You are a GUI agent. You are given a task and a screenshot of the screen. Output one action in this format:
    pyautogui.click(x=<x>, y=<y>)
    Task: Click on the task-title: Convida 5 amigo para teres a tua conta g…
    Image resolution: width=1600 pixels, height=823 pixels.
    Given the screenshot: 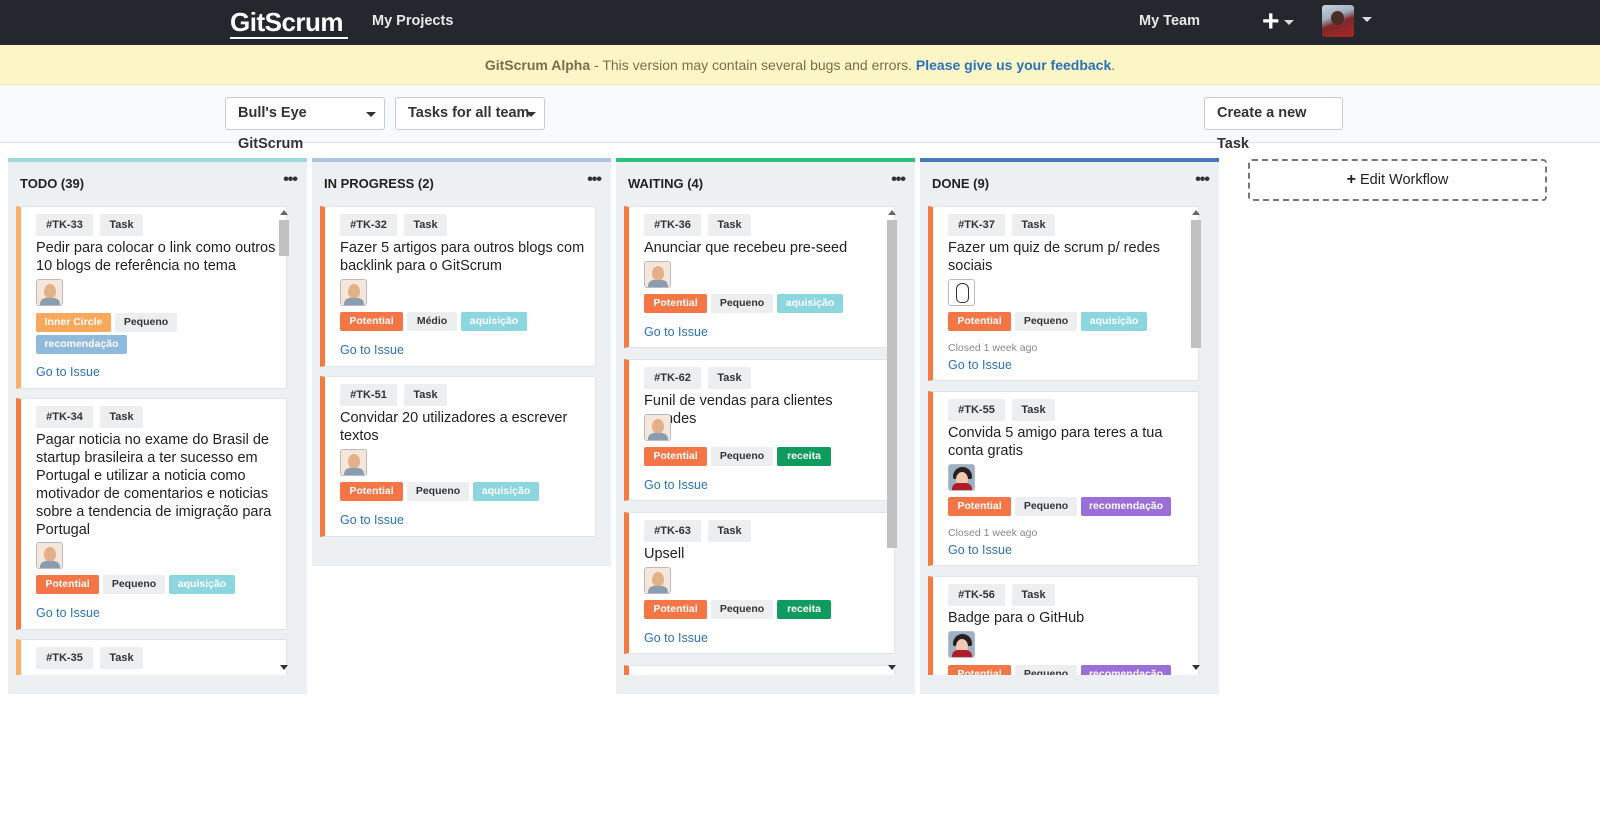 What is the action you would take?
    pyautogui.click(x=1055, y=442)
    